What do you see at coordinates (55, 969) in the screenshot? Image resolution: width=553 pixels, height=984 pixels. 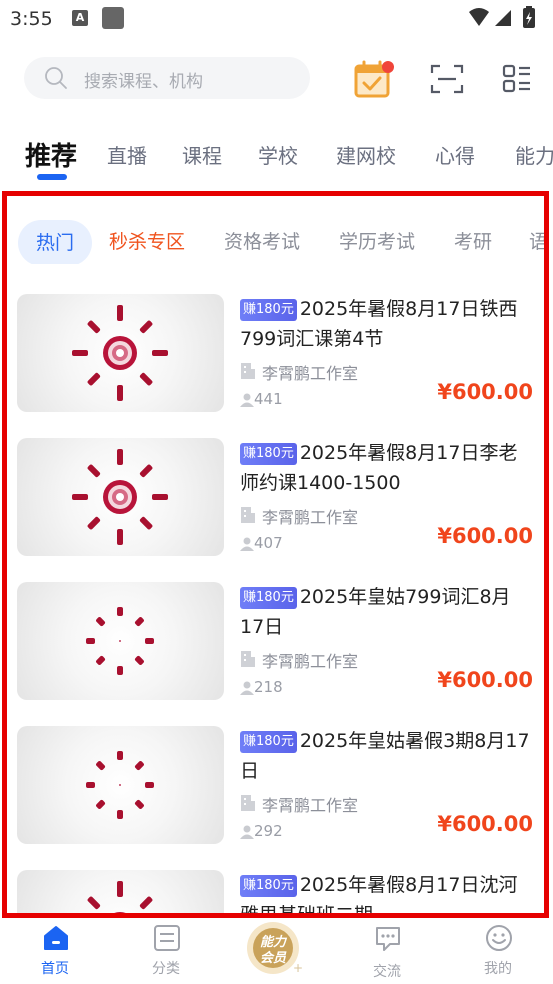 I see `nav-home-label: 首页` at bounding box center [55, 969].